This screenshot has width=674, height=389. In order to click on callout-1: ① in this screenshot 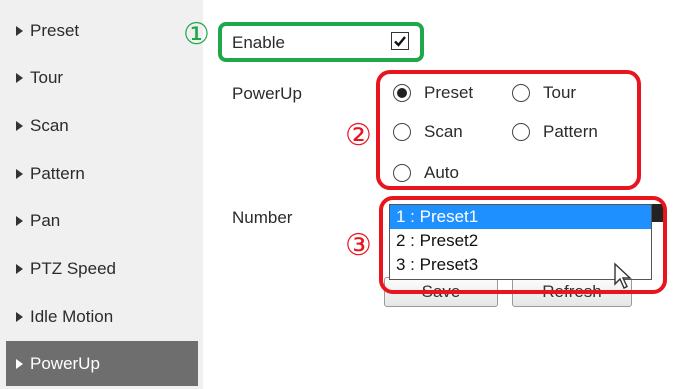, I will do `click(196, 34)`.